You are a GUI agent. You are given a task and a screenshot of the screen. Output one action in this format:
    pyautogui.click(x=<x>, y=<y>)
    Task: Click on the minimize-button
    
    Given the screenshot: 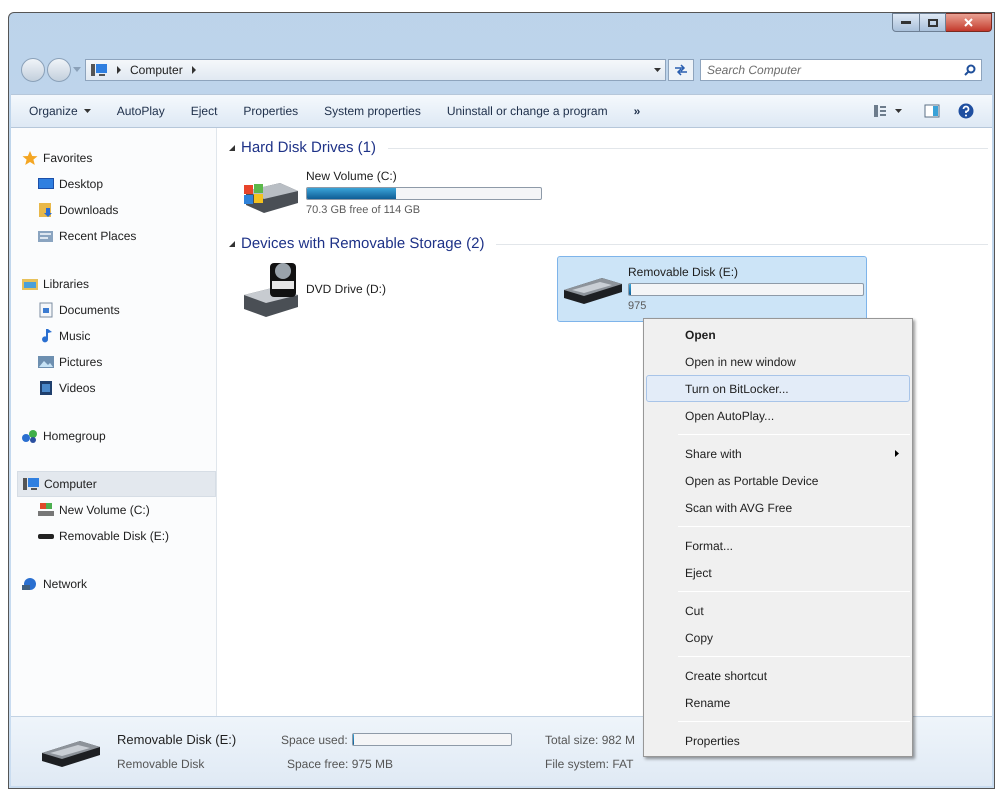 What is the action you would take?
    pyautogui.click(x=906, y=22)
    